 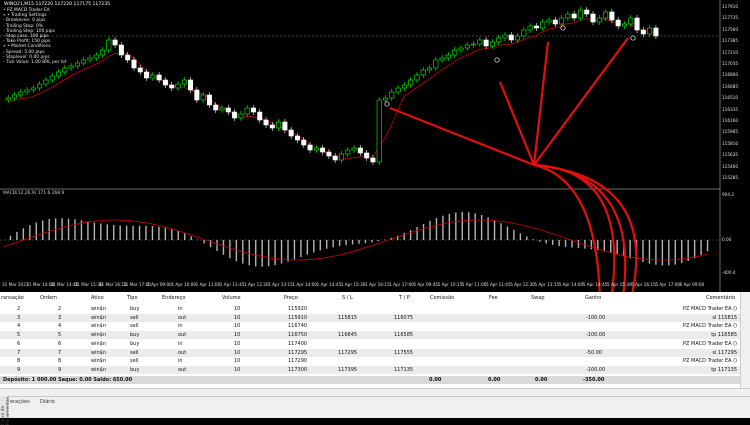 I want to click on col-ganho: Ganho, so click(x=593, y=298).